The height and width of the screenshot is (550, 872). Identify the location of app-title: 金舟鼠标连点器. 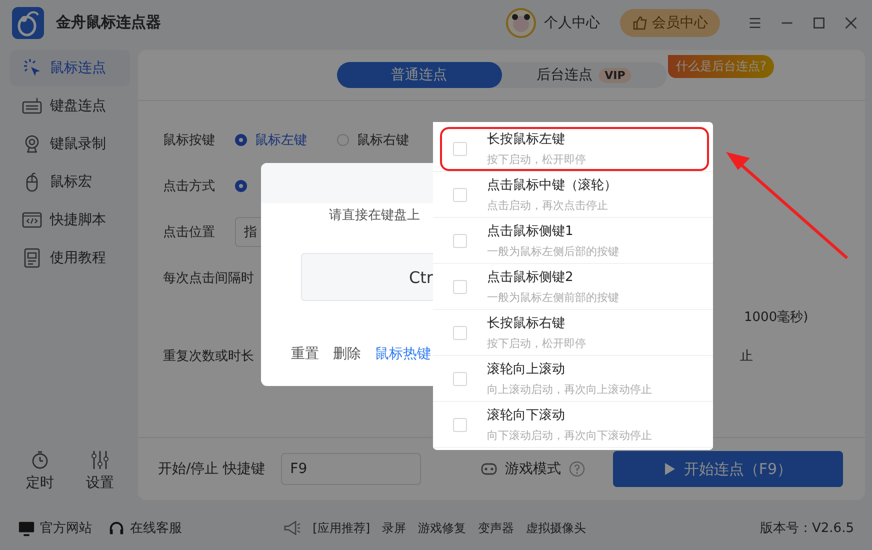
(108, 22).